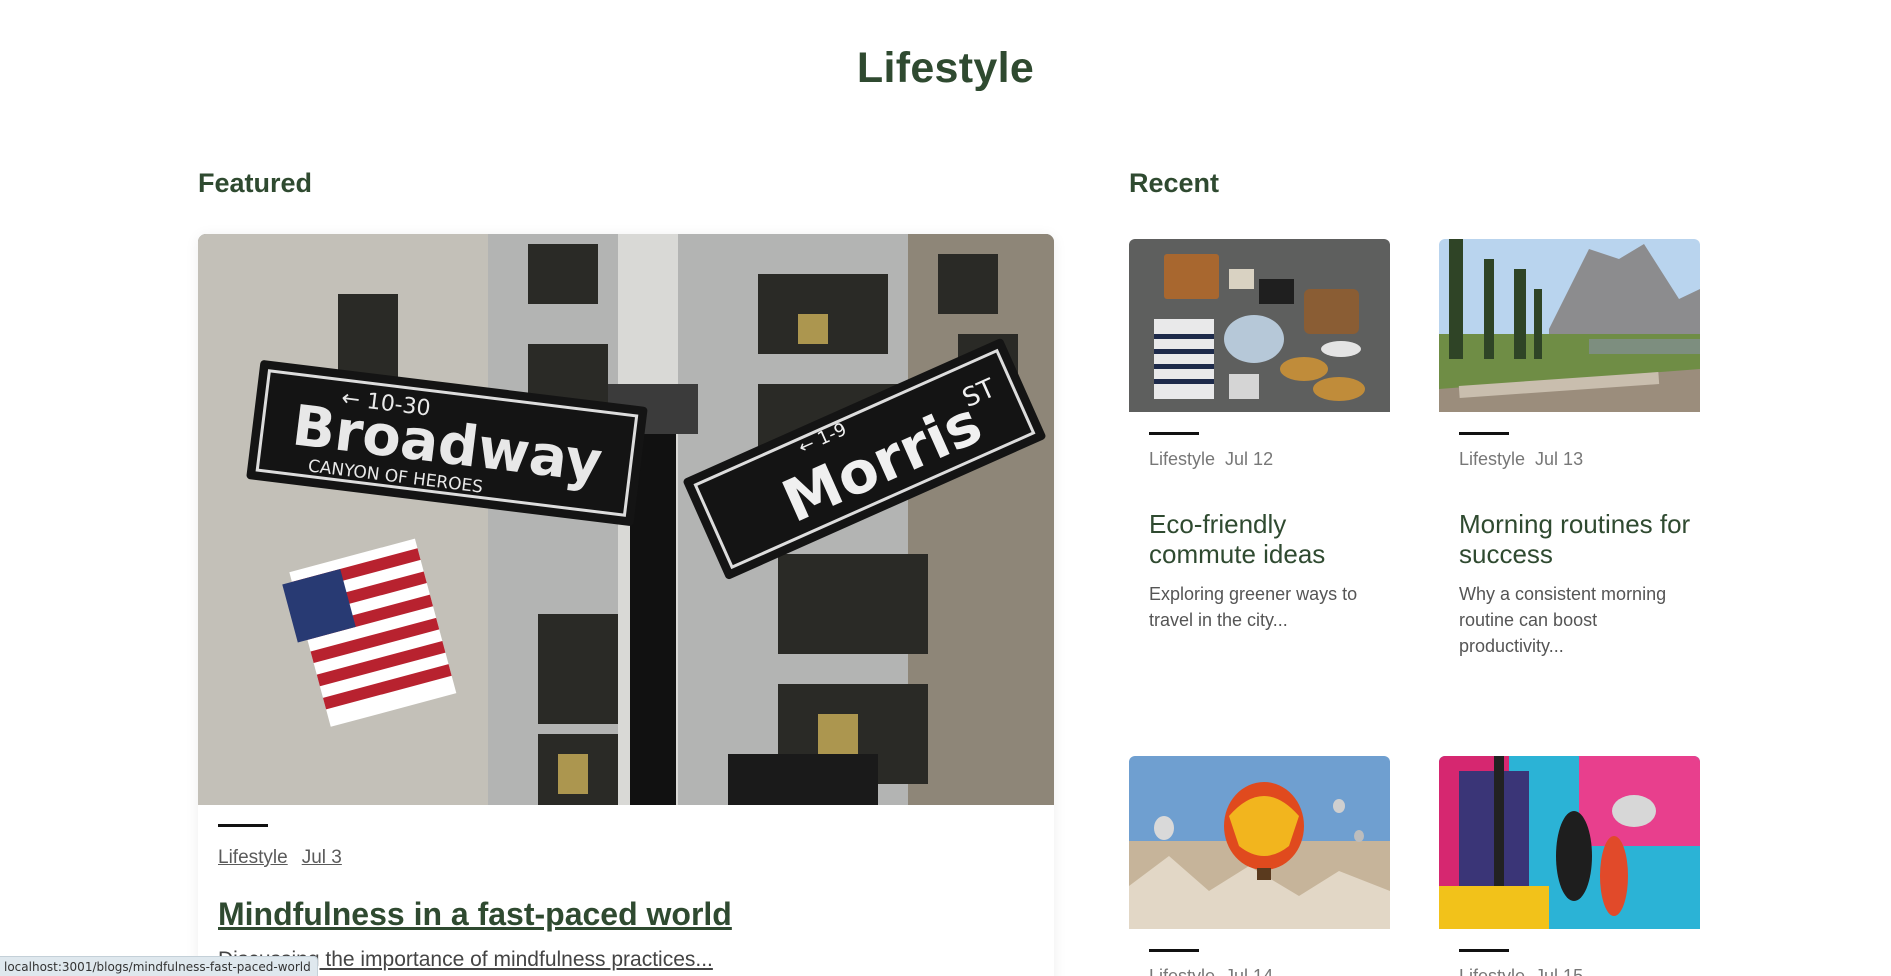 The height and width of the screenshot is (976, 1891). What do you see at coordinates (1559, 971) in the screenshot?
I see `date-label: Jul 15` at bounding box center [1559, 971].